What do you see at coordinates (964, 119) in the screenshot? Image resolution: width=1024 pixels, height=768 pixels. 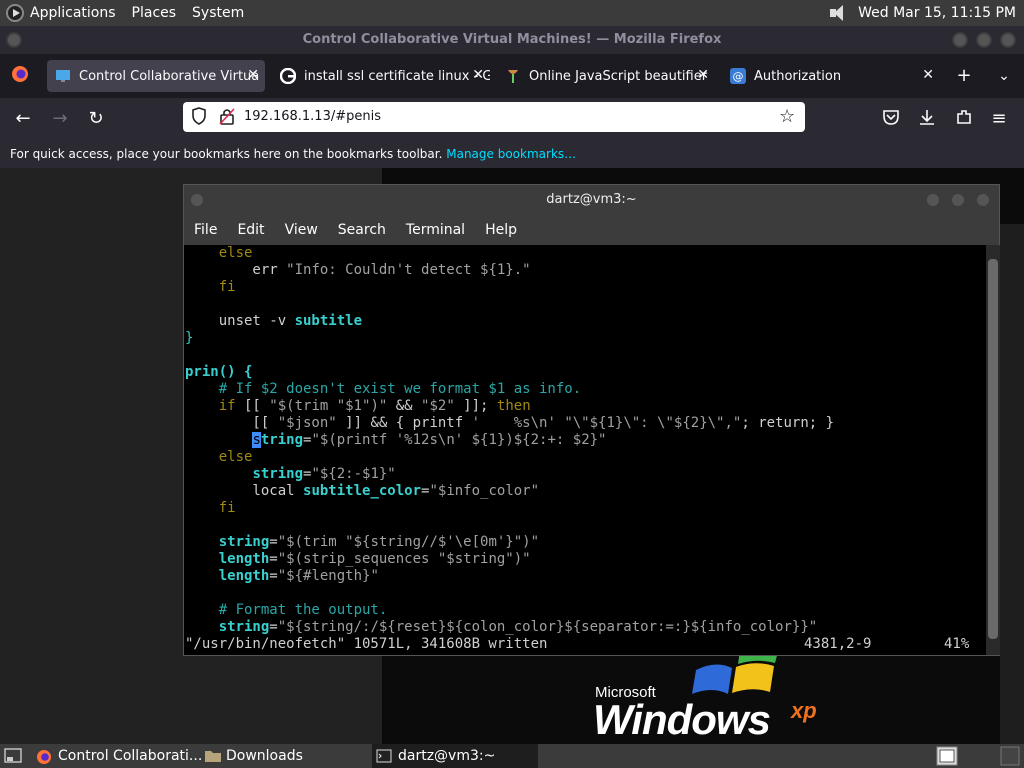 I see `extensions-icon` at bounding box center [964, 119].